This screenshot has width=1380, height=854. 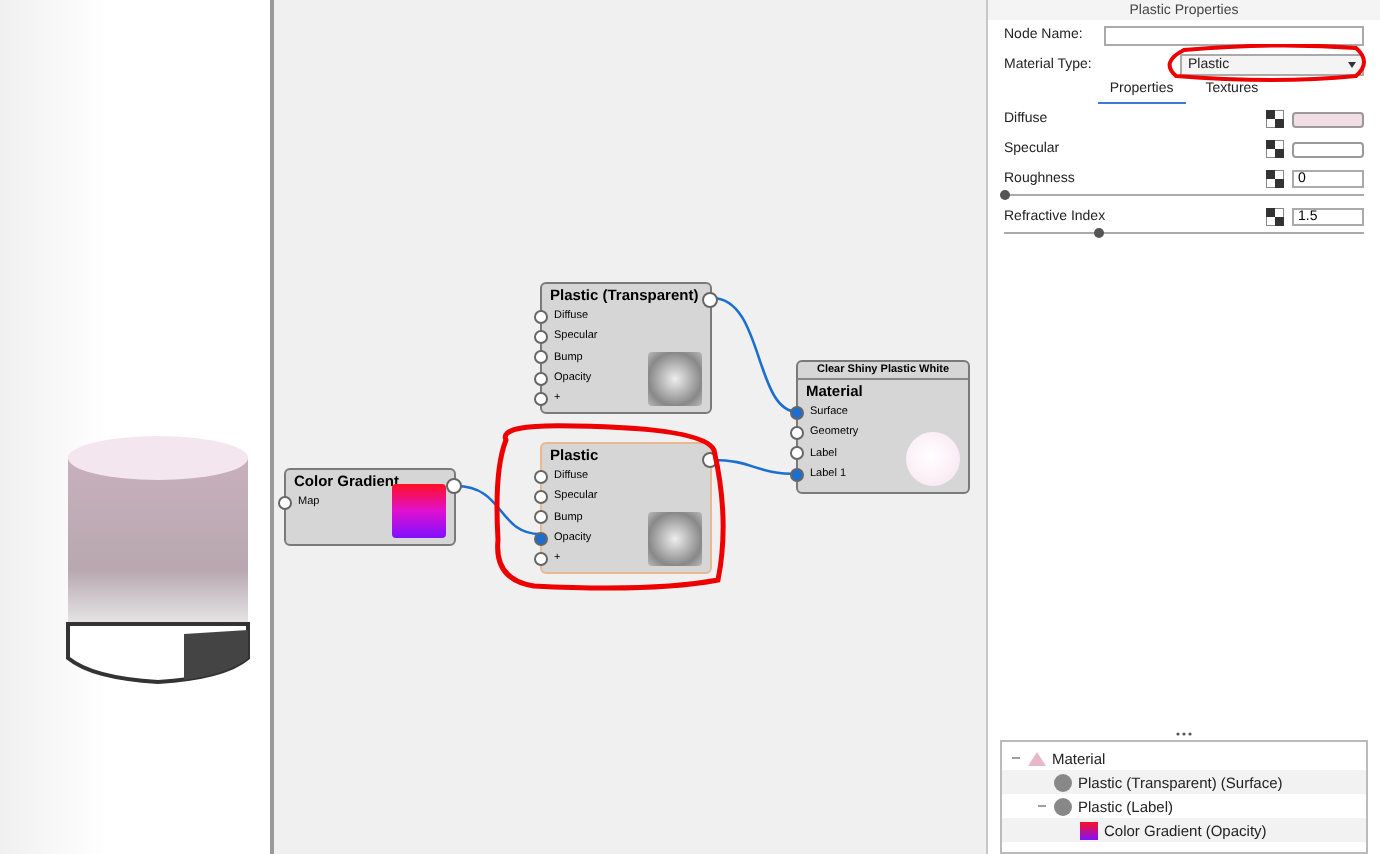 What do you see at coordinates (1234, 35) in the screenshot?
I see `node-name-field` at bounding box center [1234, 35].